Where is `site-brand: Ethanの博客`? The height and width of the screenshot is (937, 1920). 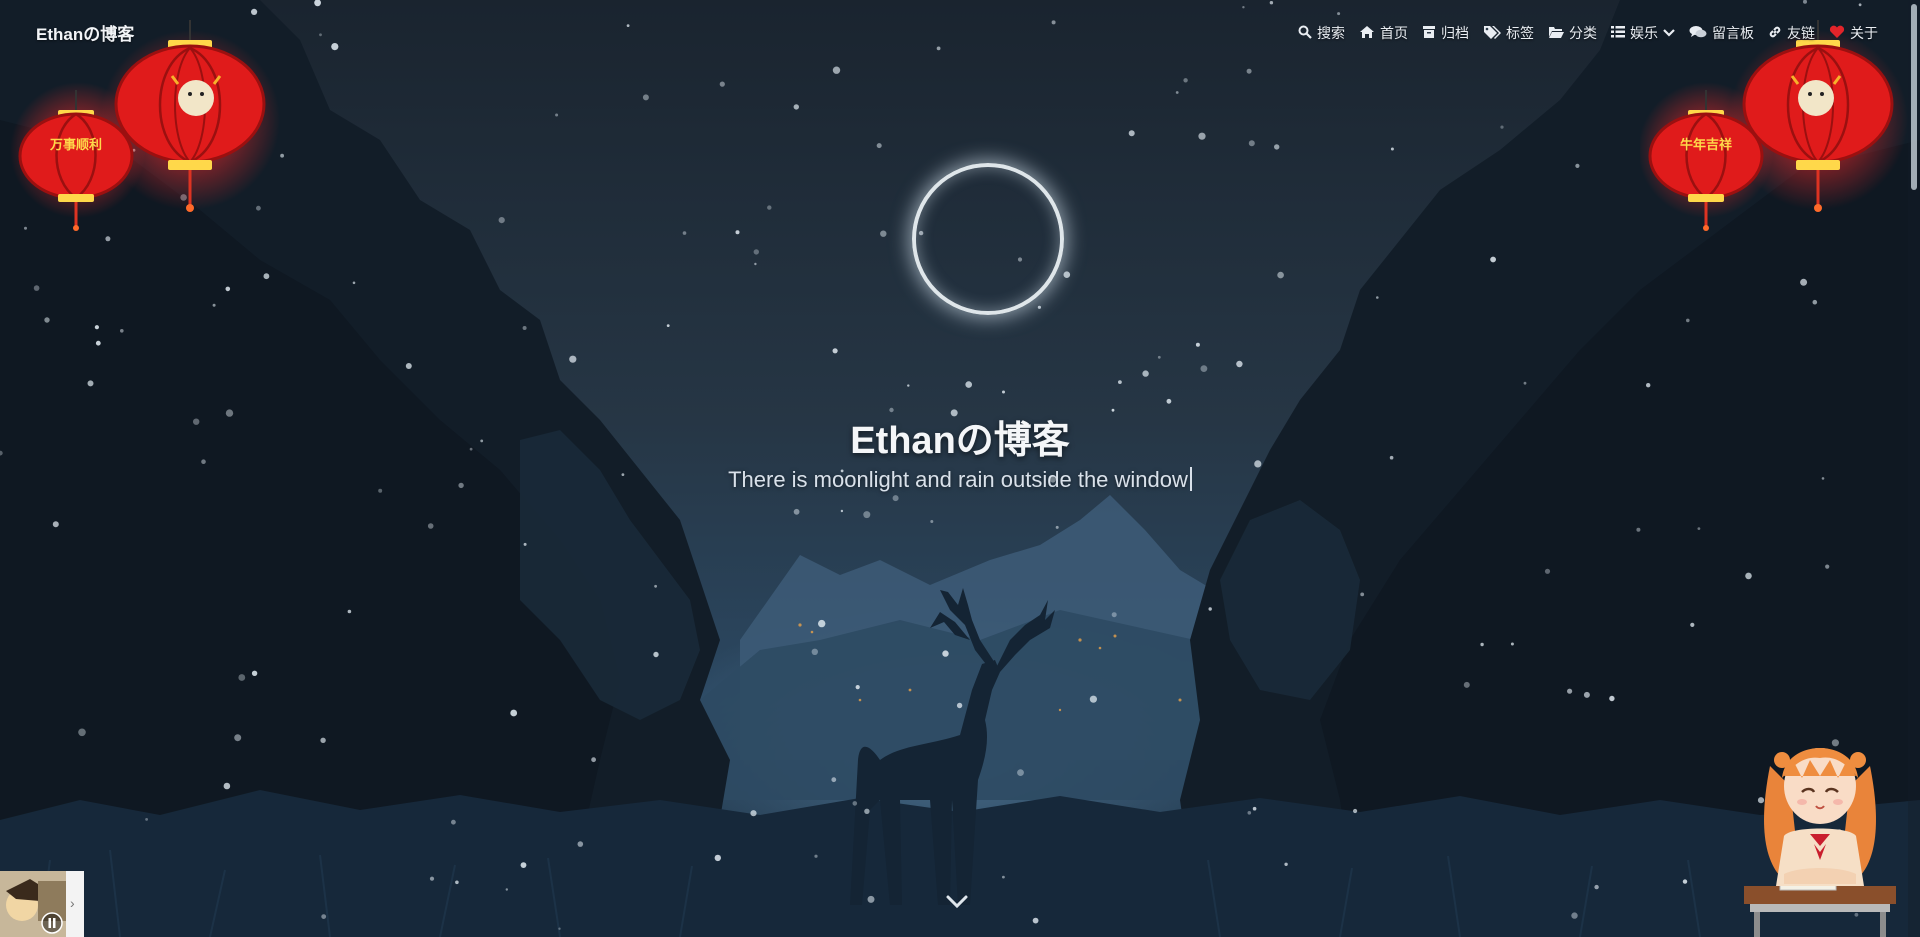 site-brand: Ethanの博客 is located at coordinates (85, 32).